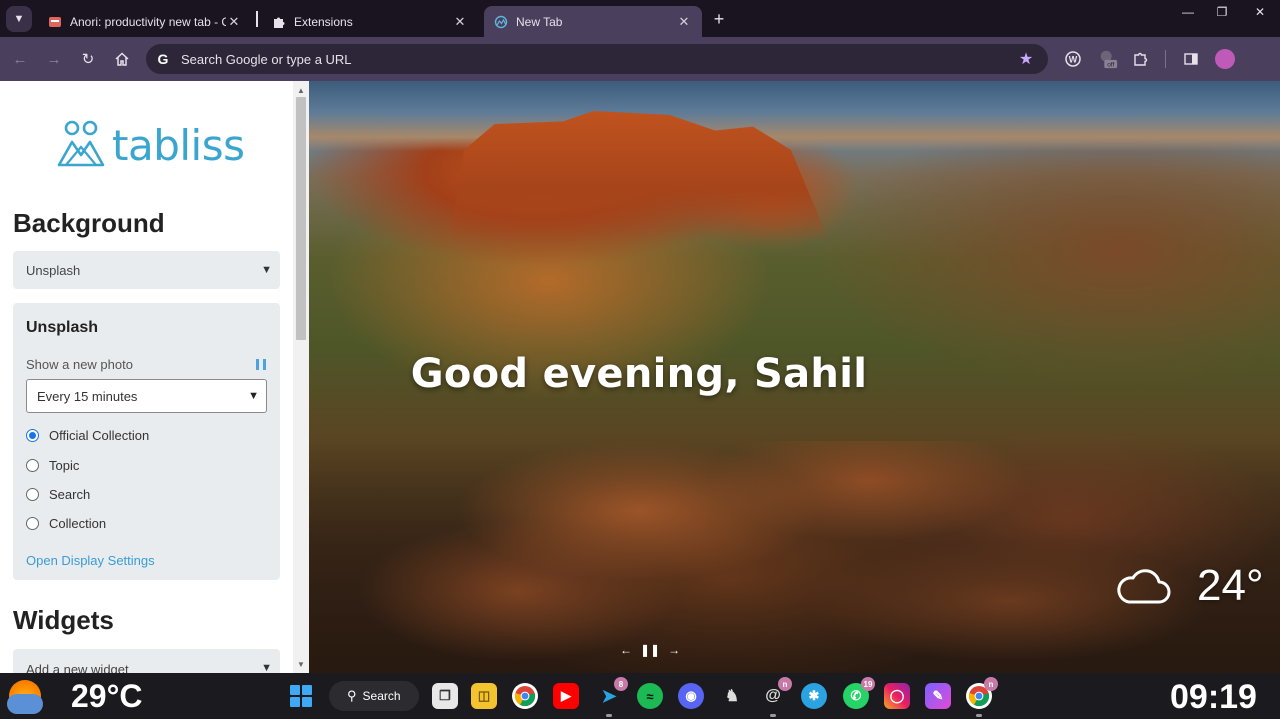  What do you see at coordinates (674, 650) in the screenshot?
I see `next-photo-arrow-icon: →` at bounding box center [674, 650].